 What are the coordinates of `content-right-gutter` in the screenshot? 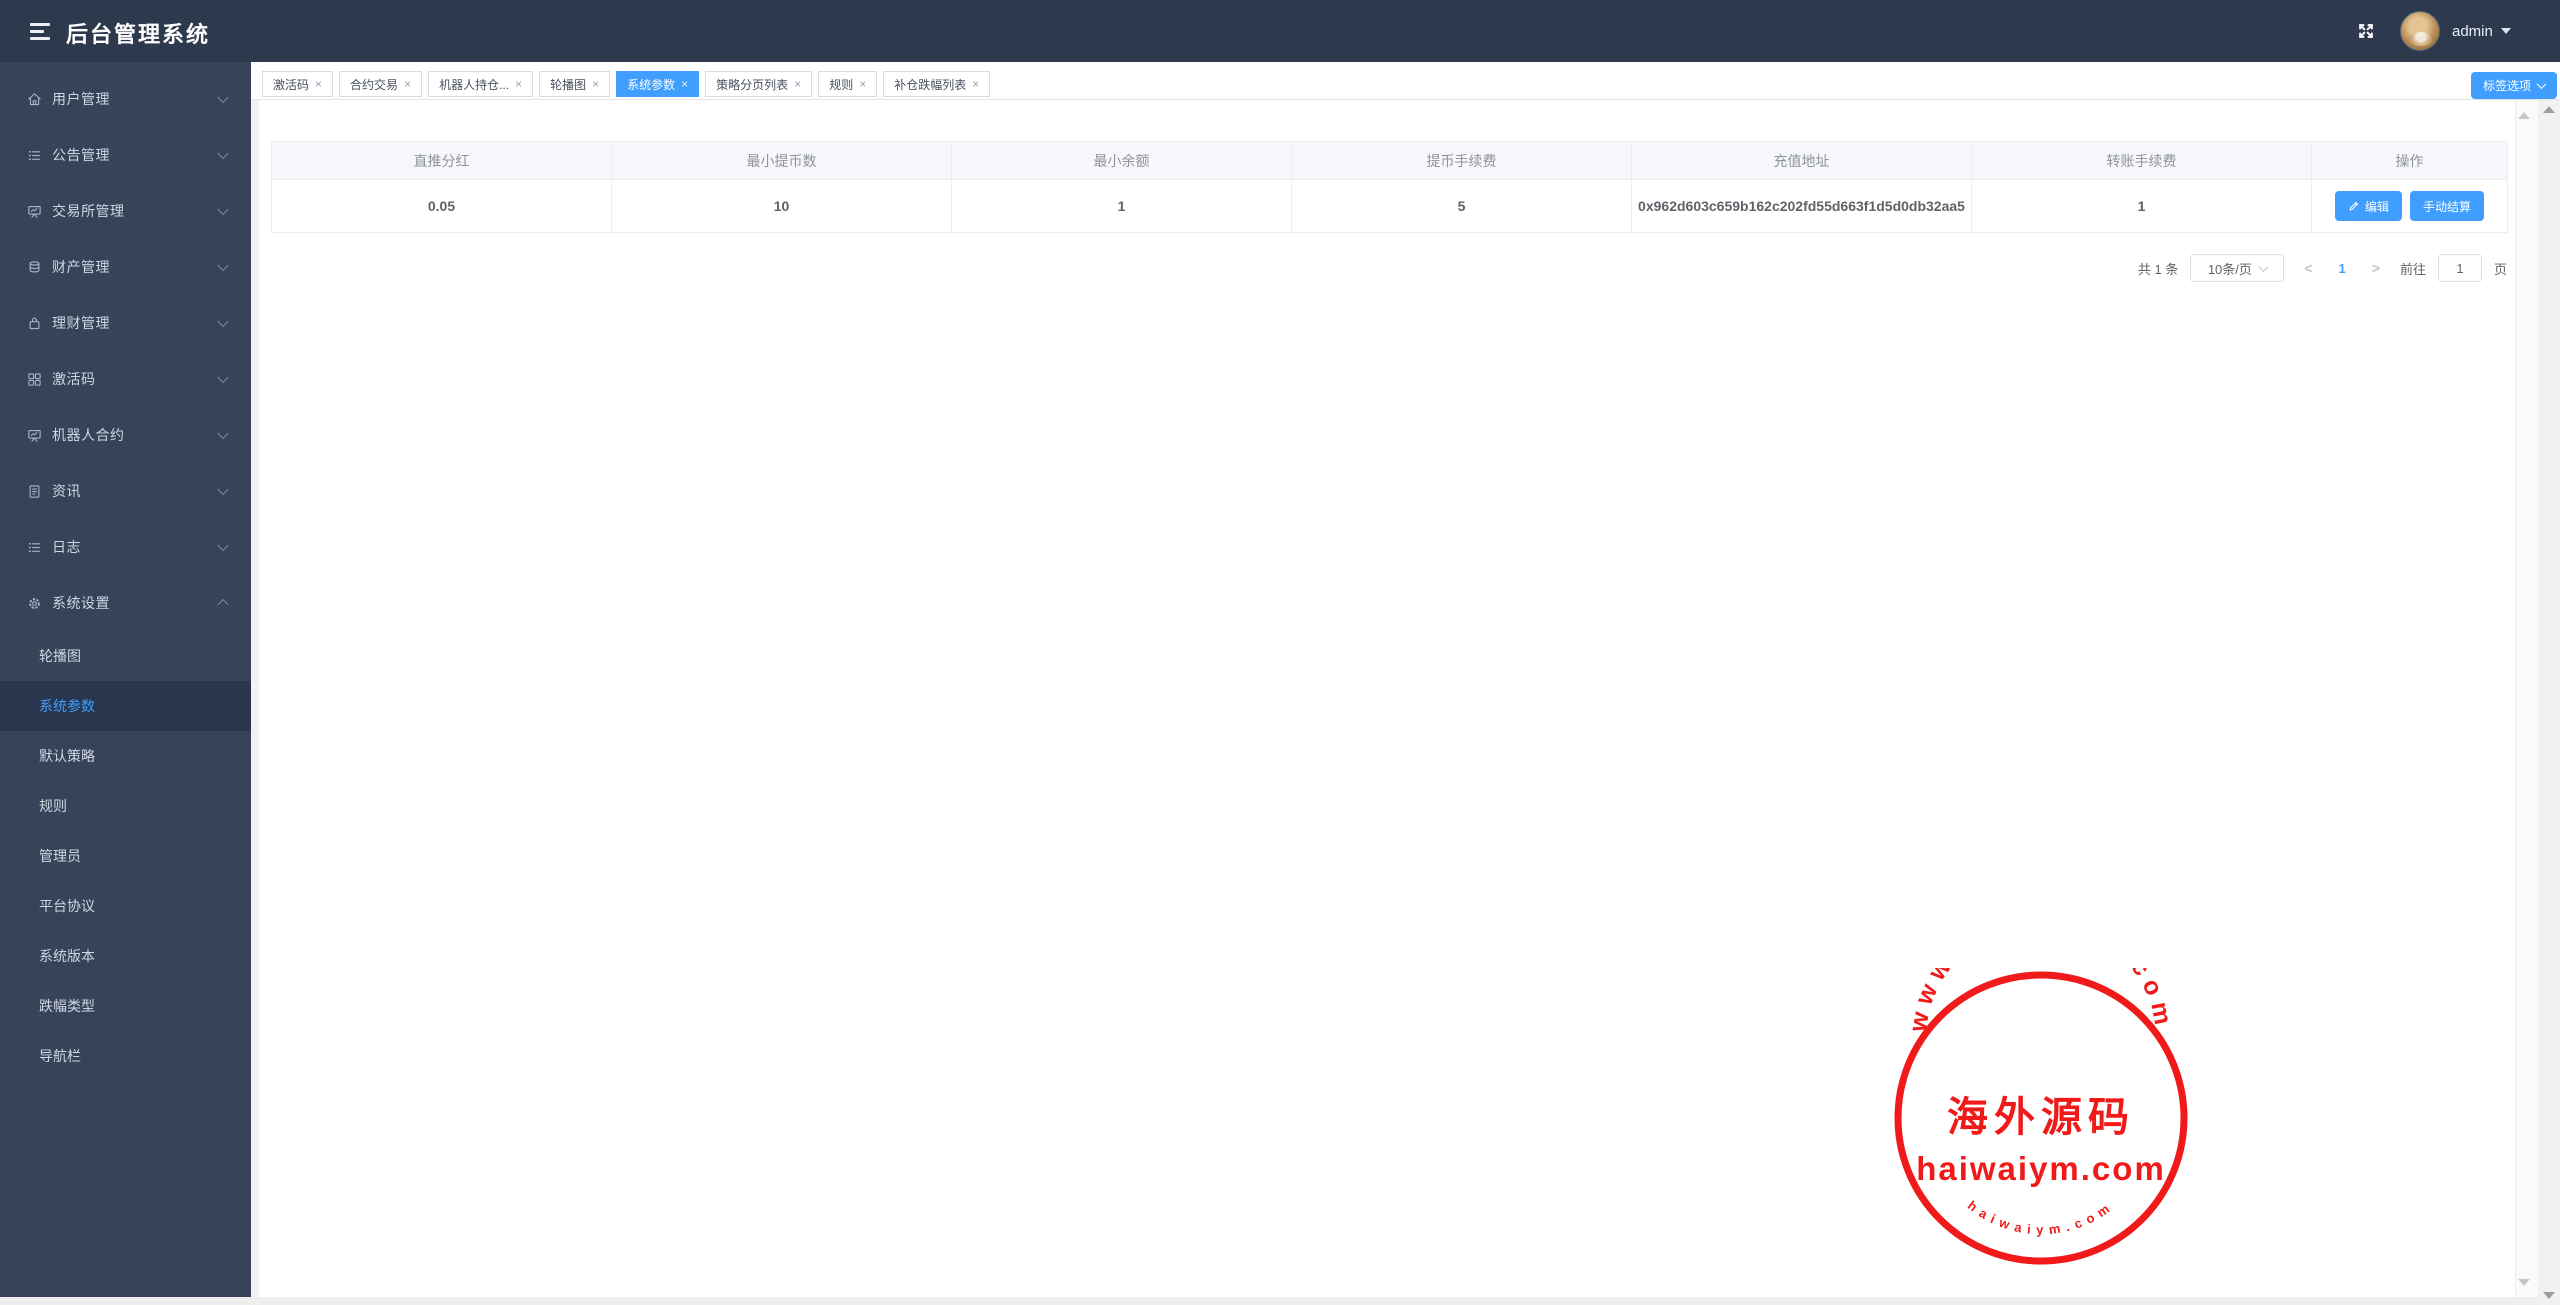 It's located at (2526, 698).